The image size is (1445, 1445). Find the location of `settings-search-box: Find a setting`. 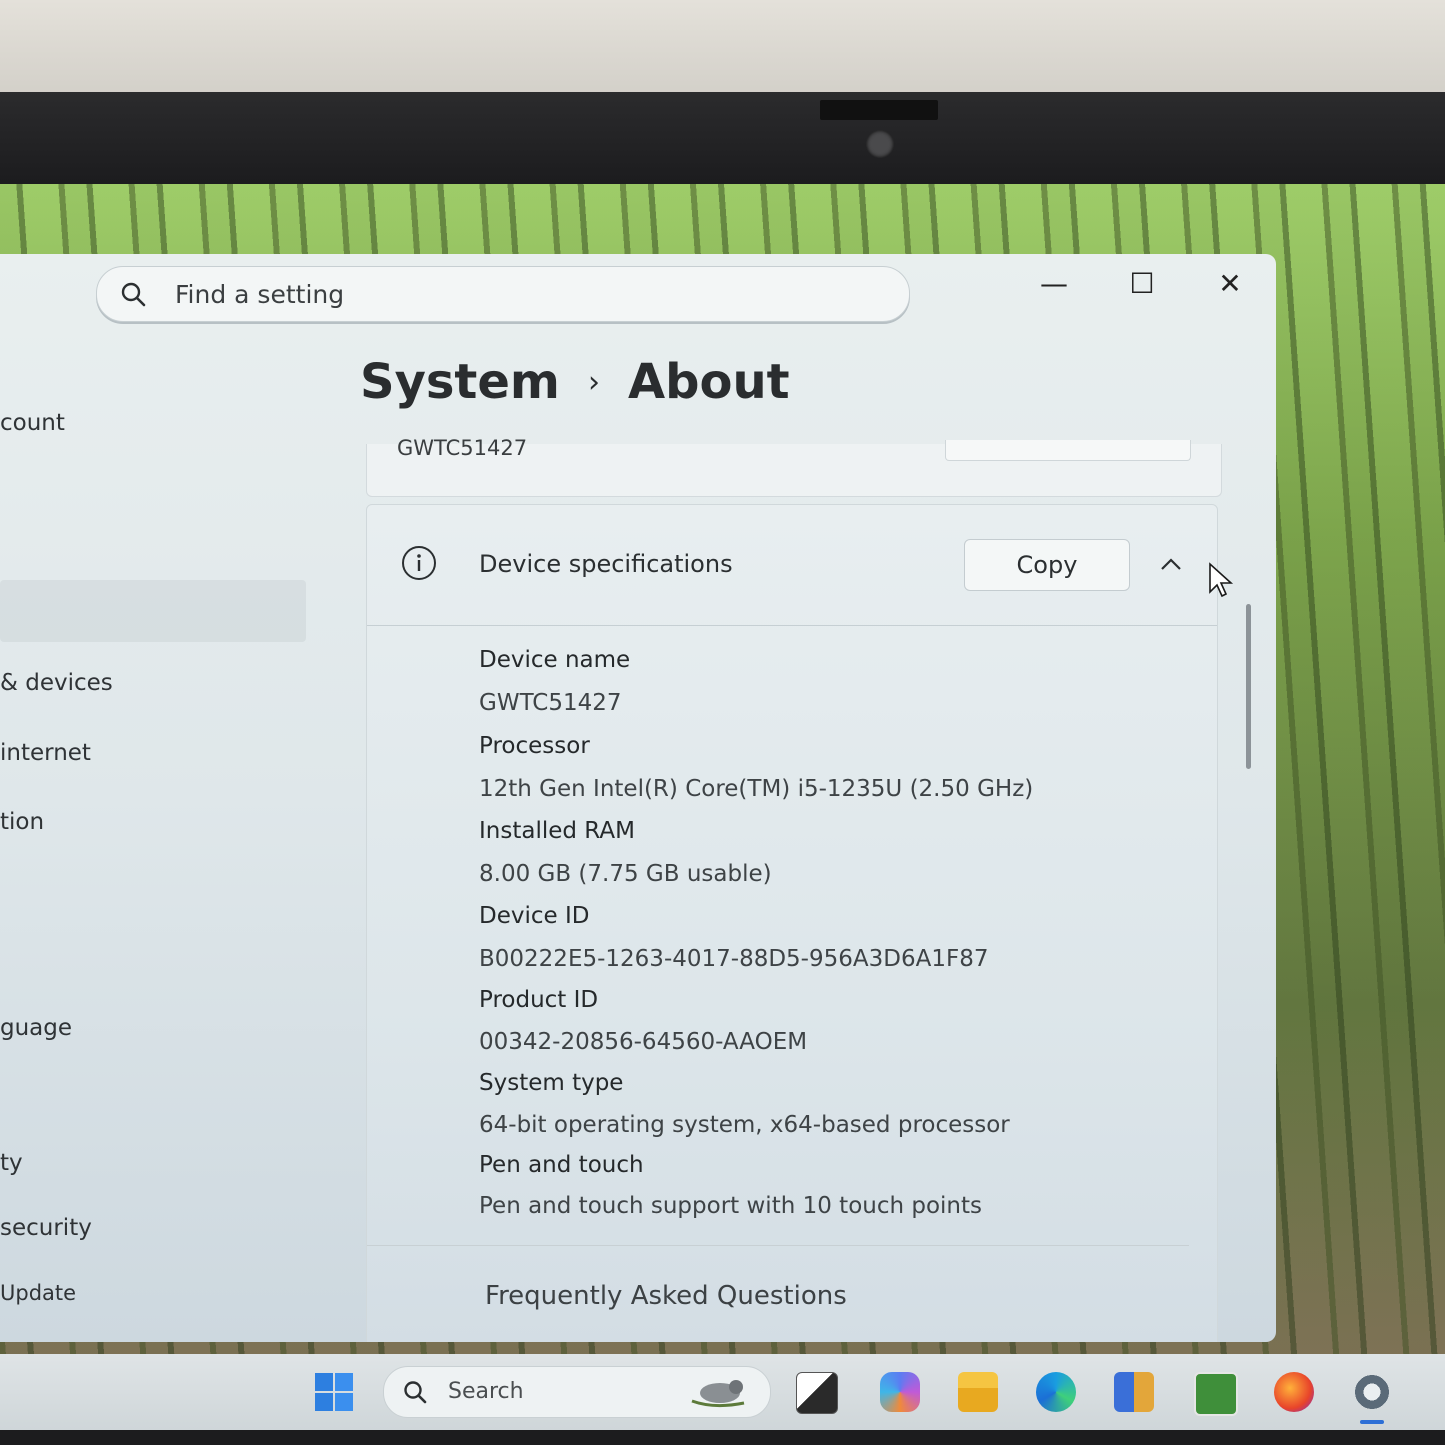

settings-search-box: Find a setting is located at coordinates (503, 294).